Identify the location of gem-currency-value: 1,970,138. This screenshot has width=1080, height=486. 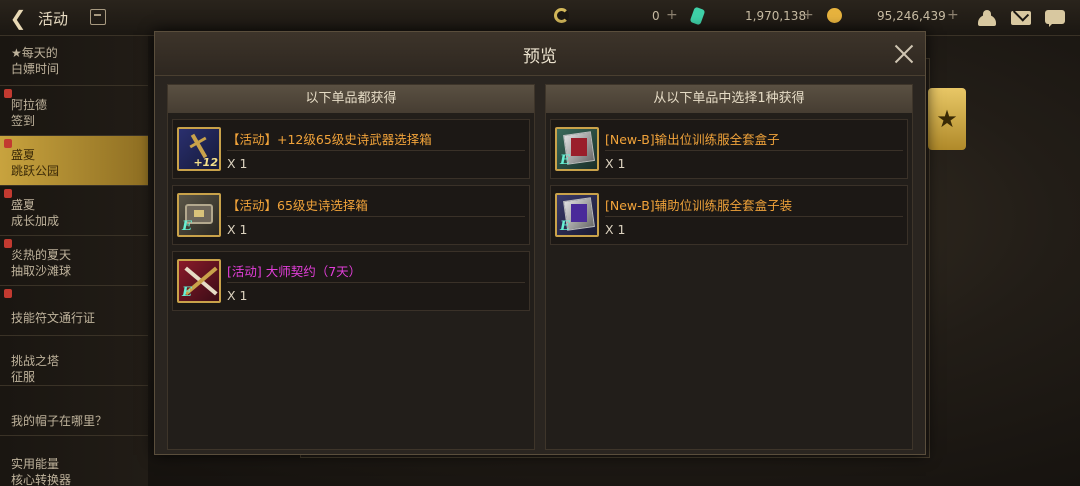
(776, 16).